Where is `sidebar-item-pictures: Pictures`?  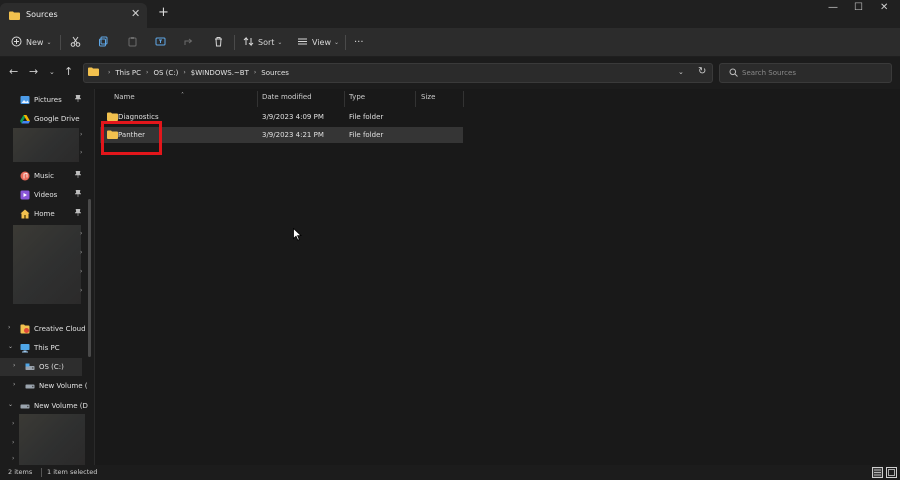 sidebar-item-pictures: Pictures is located at coordinates (44, 100).